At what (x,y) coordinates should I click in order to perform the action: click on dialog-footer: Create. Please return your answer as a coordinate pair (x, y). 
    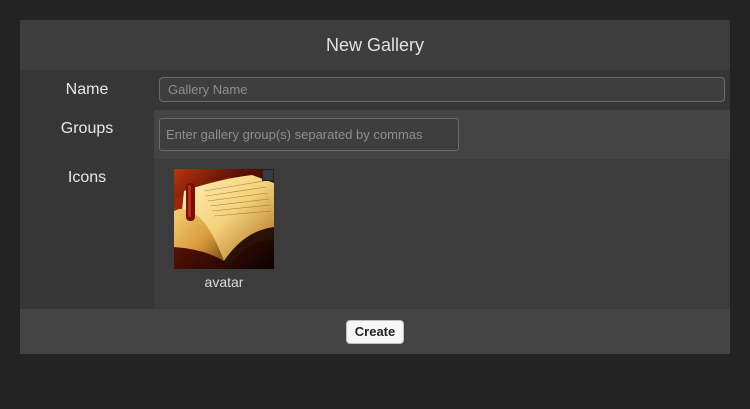
    Looking at the image, I should click on (375, 331).